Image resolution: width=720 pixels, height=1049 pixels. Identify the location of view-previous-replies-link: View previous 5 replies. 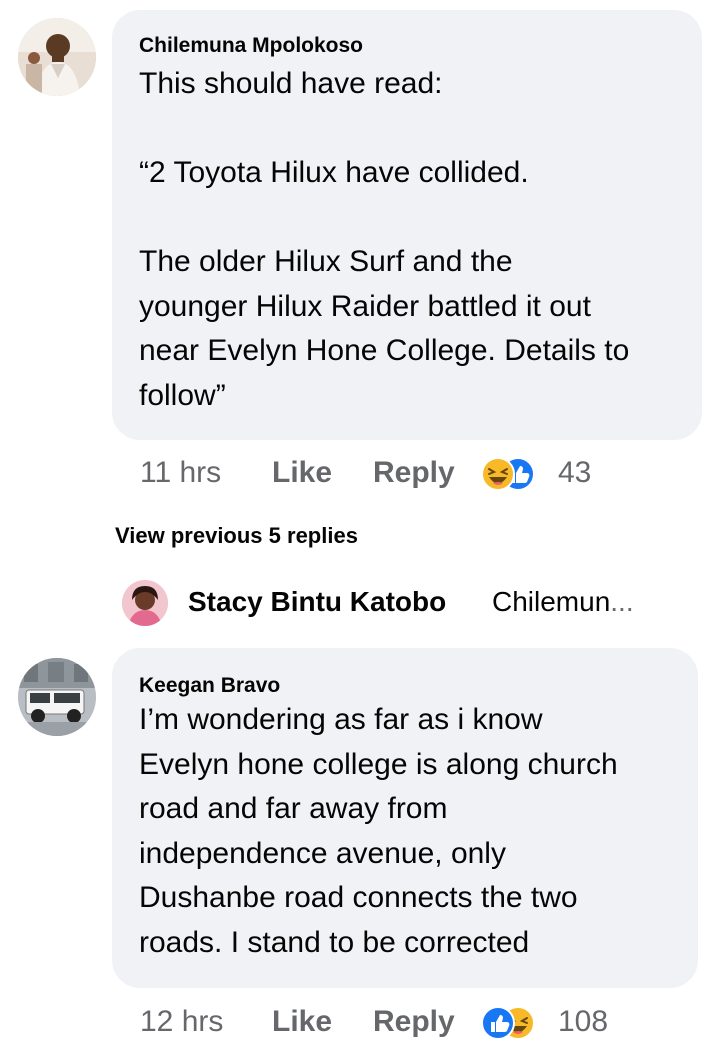
(236, 536).